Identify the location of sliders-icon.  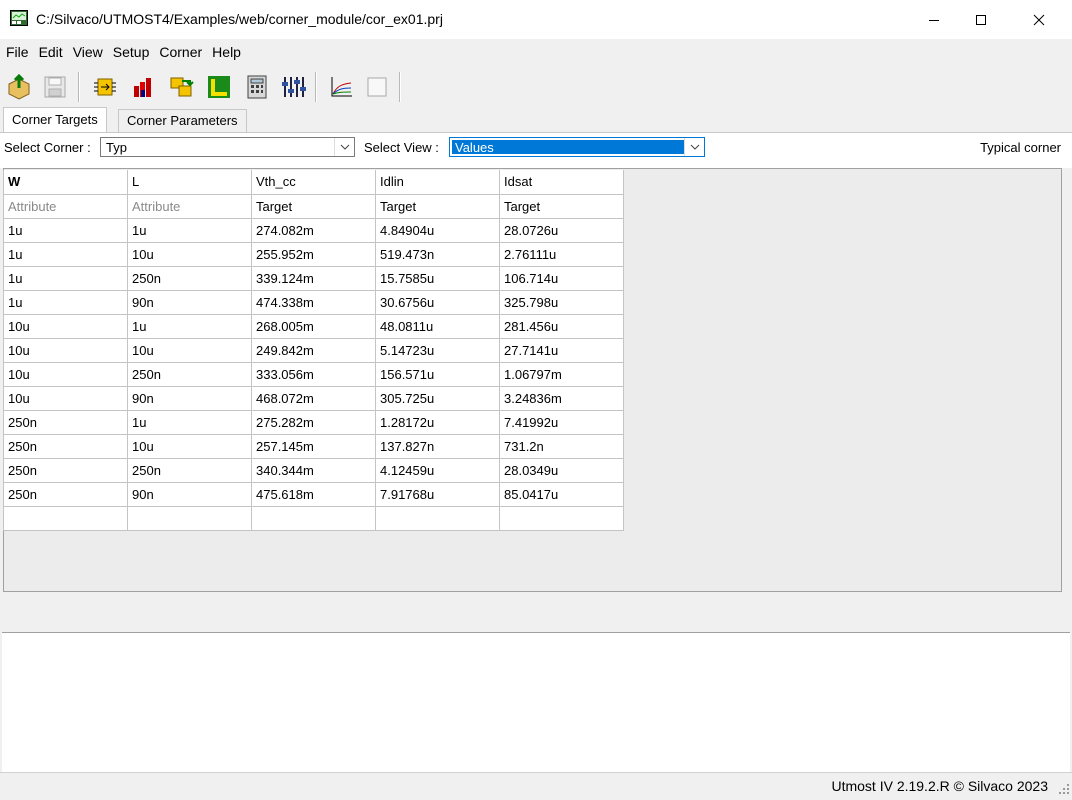
(293, 87).